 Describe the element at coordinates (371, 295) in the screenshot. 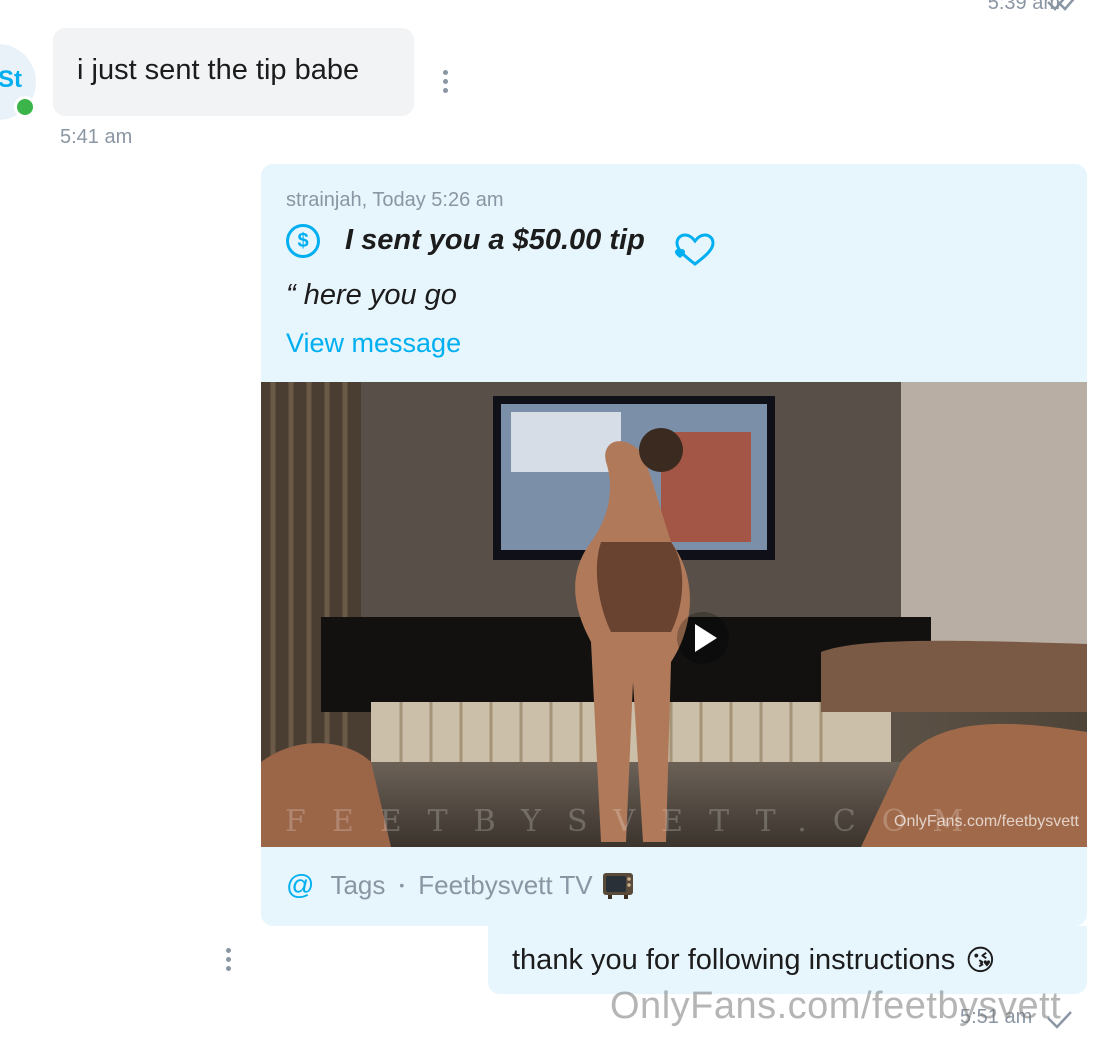

I see `tip-note-text: “ here you go` at that location.